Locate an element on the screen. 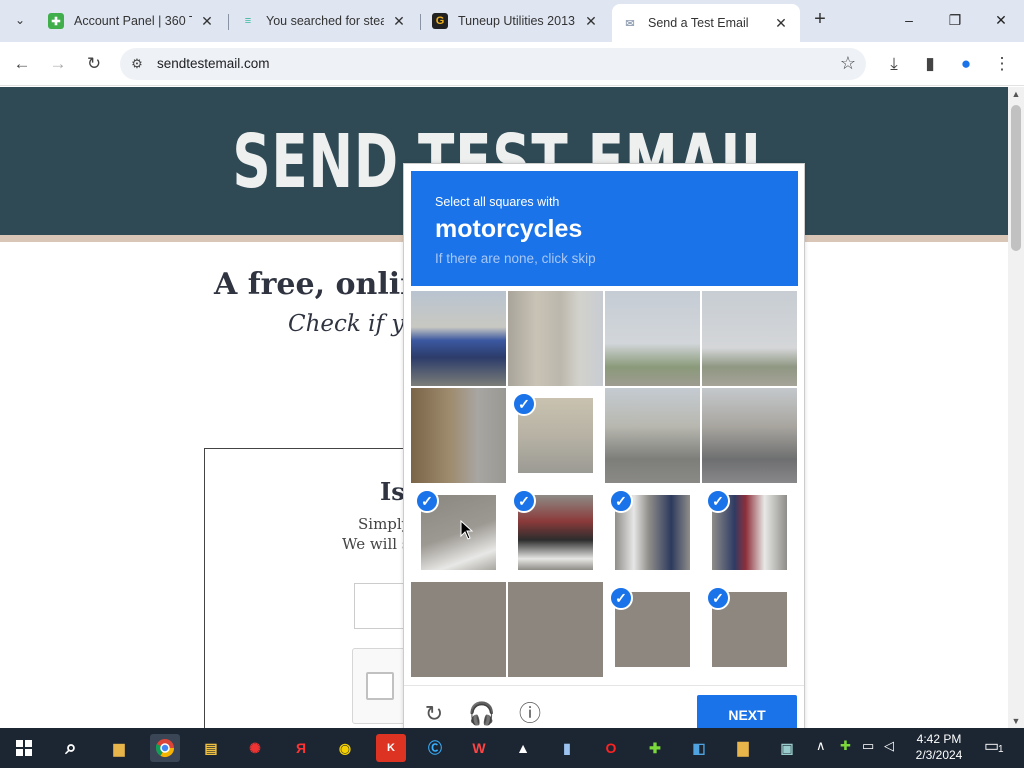 The image size is (1024, 768). search-icon: ⌕ is located at coordinates (71, 748).